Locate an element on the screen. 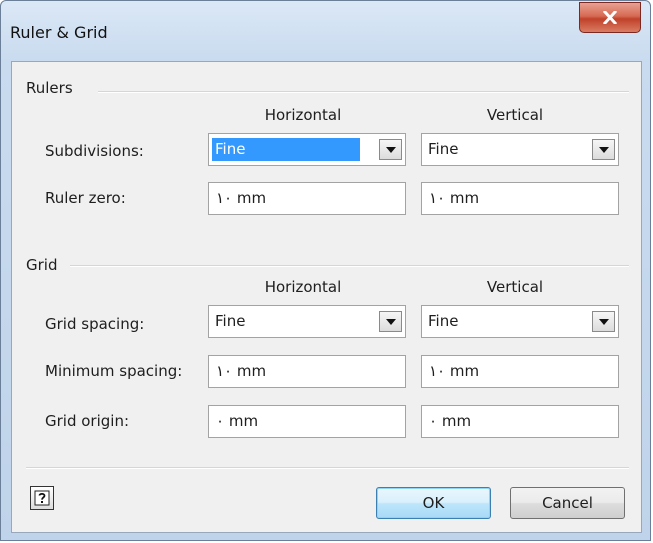  subdivisions-label: Subdivisions: is located at coordinates (94, 151).